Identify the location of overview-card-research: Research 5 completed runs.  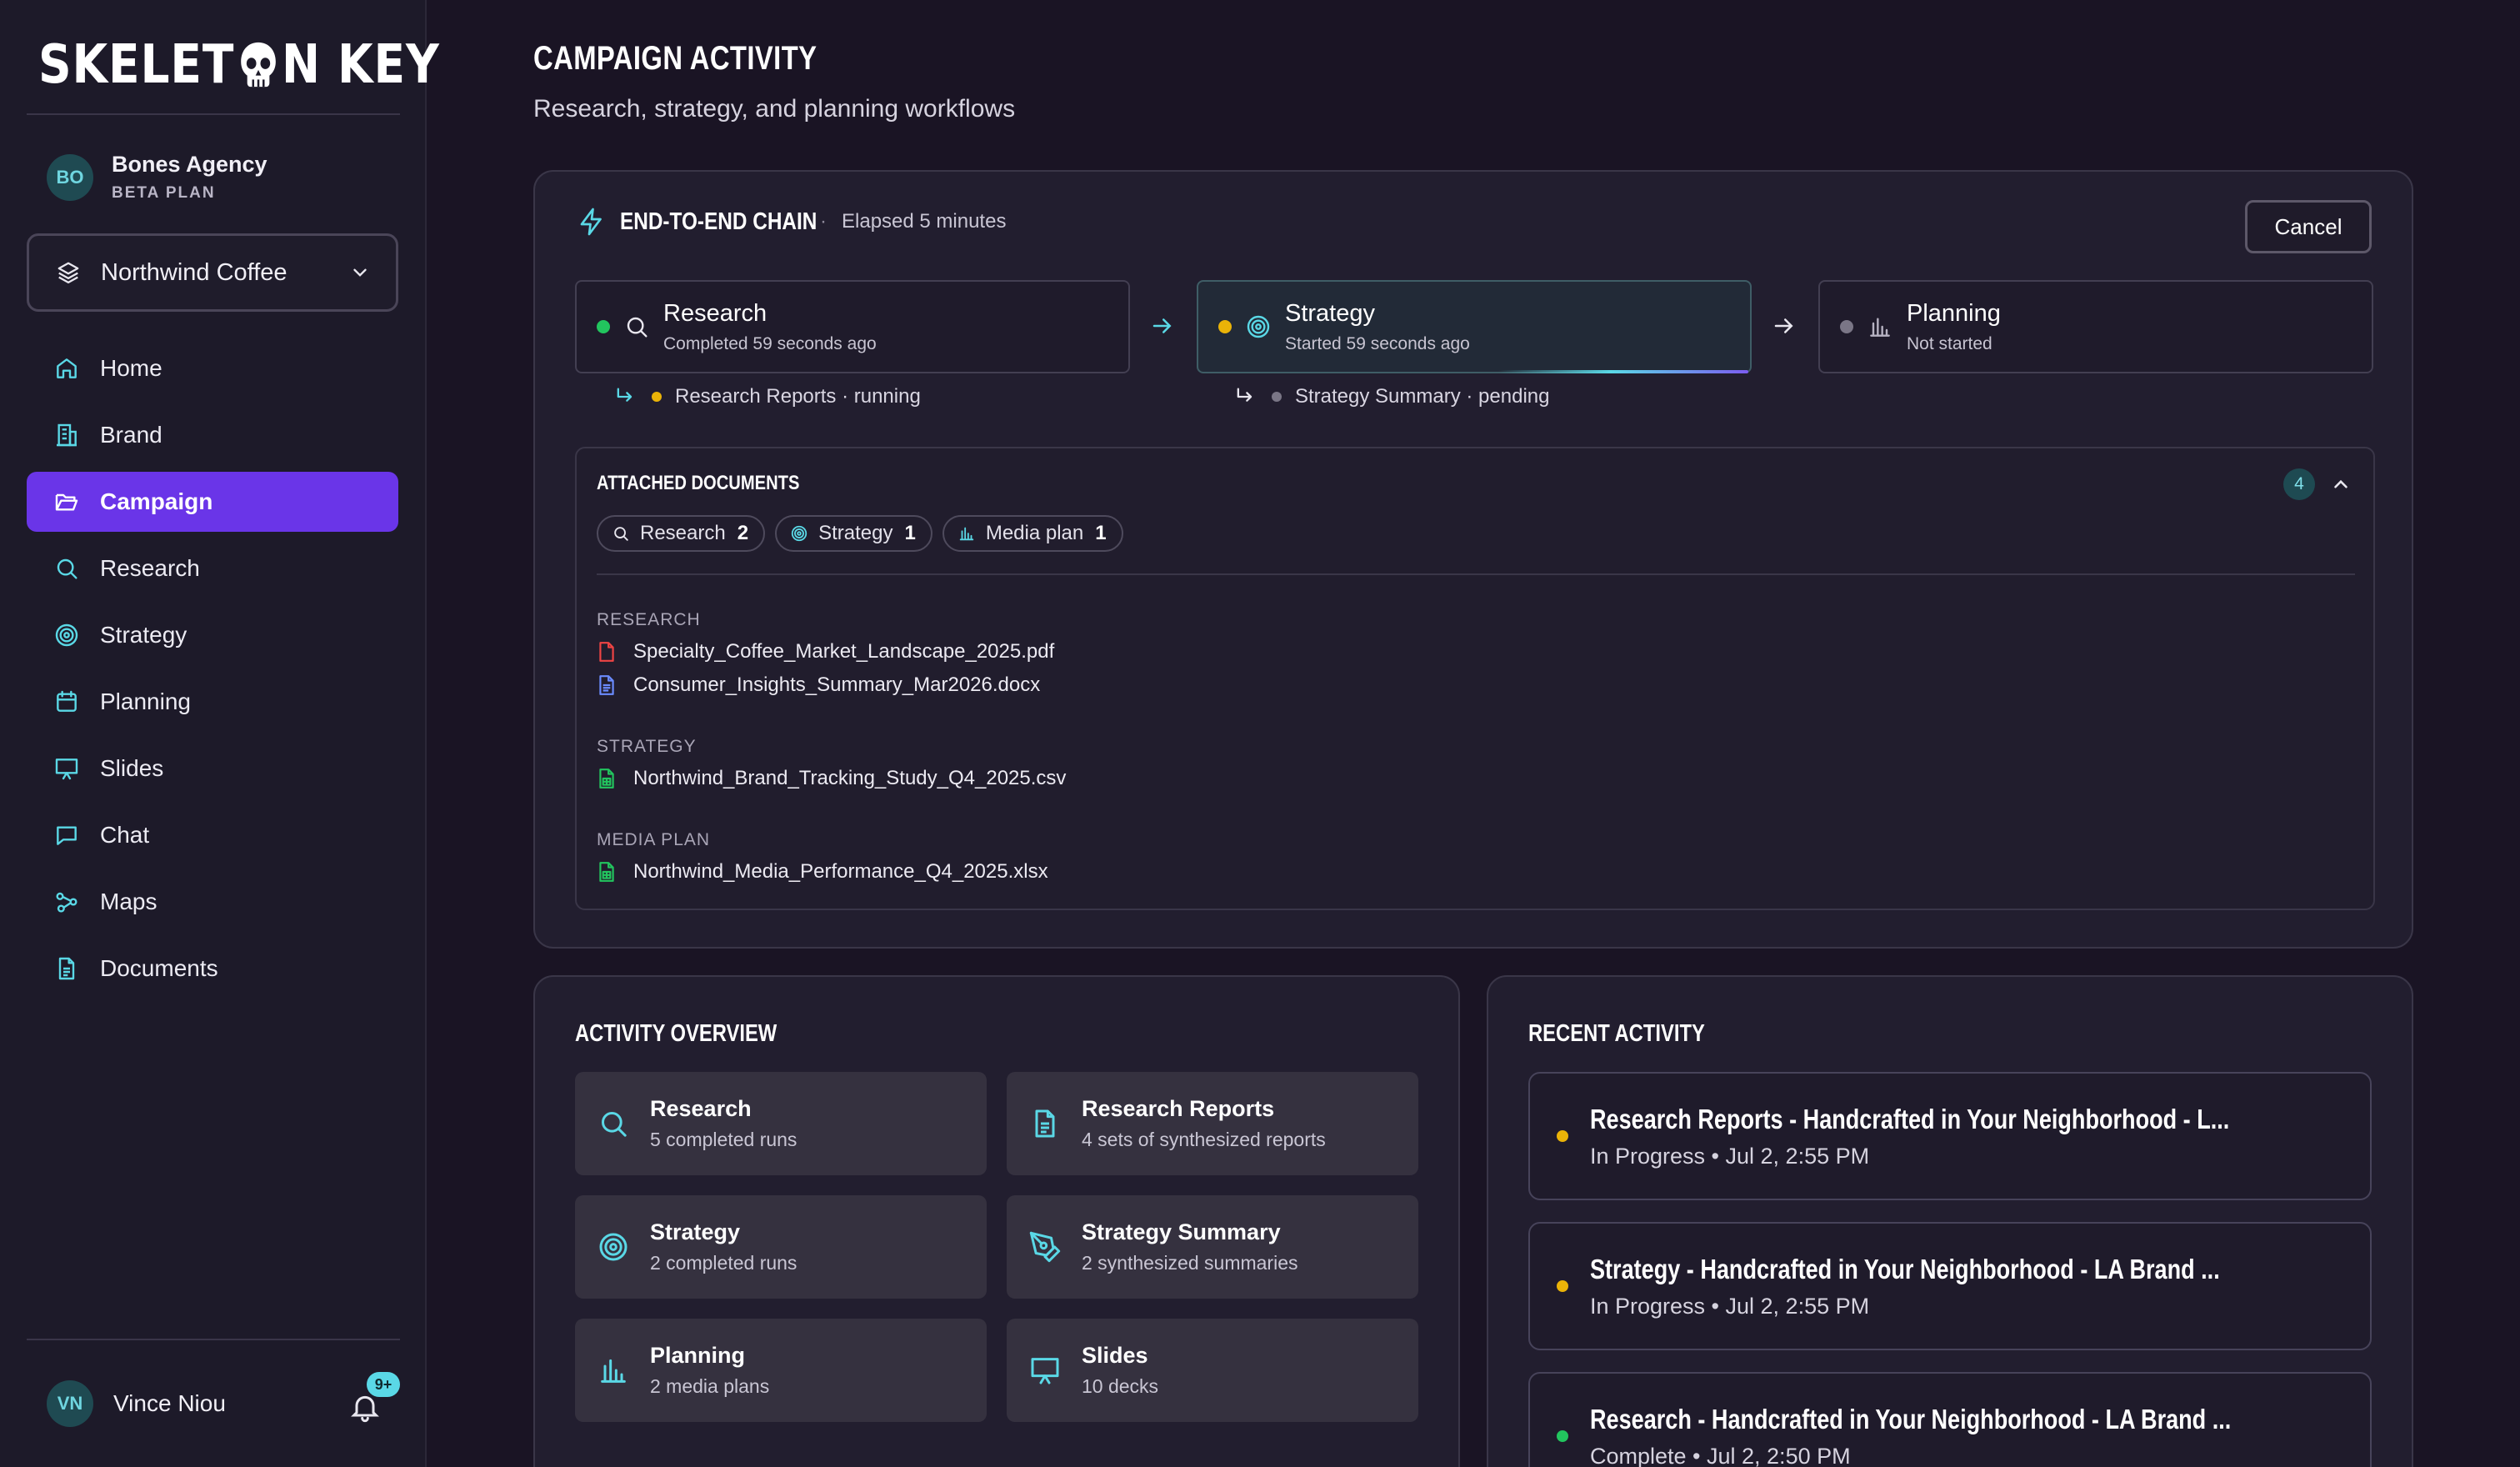
(781, 1123).